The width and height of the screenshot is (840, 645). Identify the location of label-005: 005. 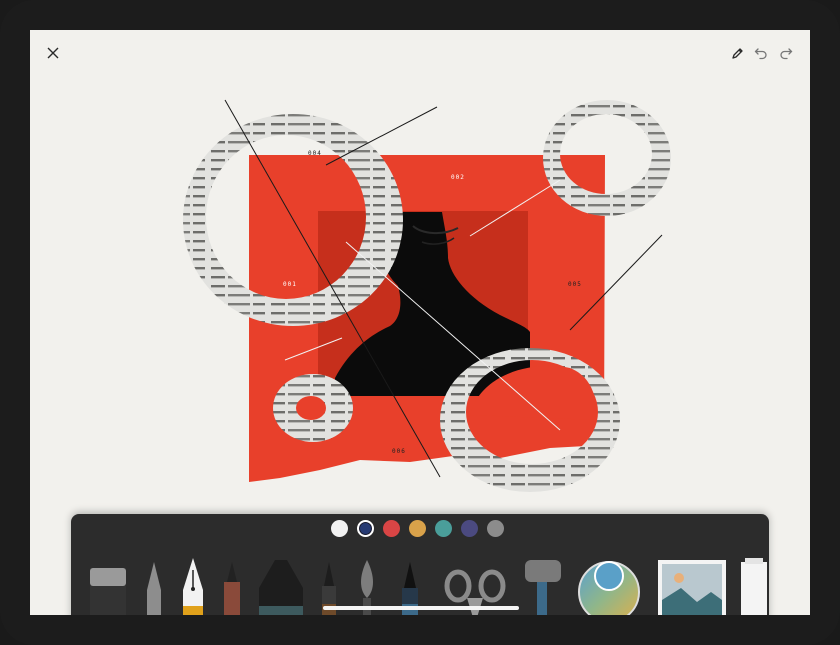
(575, 284).